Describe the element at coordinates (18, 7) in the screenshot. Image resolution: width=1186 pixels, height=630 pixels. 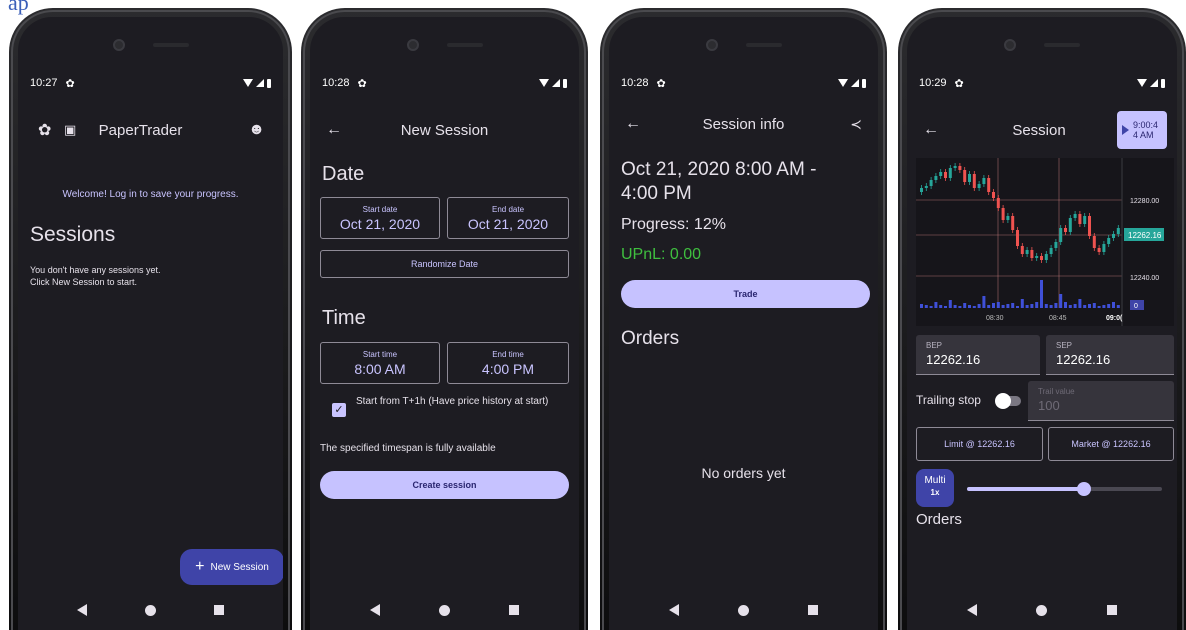
I see `page-heading-fragment: ap` at that location.